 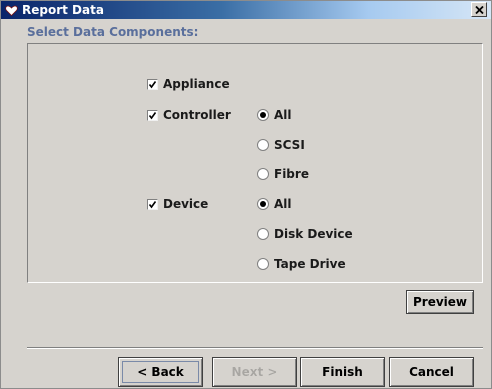 I want to click on finish-label: Finish, so click(x=342, y=372).